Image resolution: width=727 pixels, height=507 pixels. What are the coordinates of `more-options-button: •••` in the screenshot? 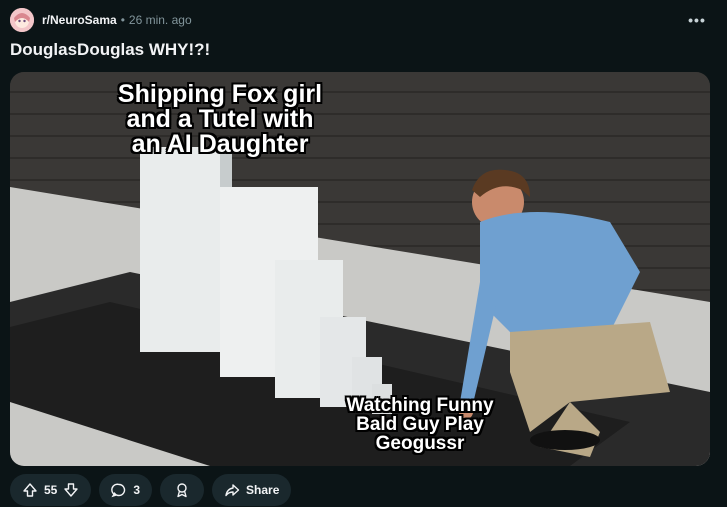 It's located at (697, 20).